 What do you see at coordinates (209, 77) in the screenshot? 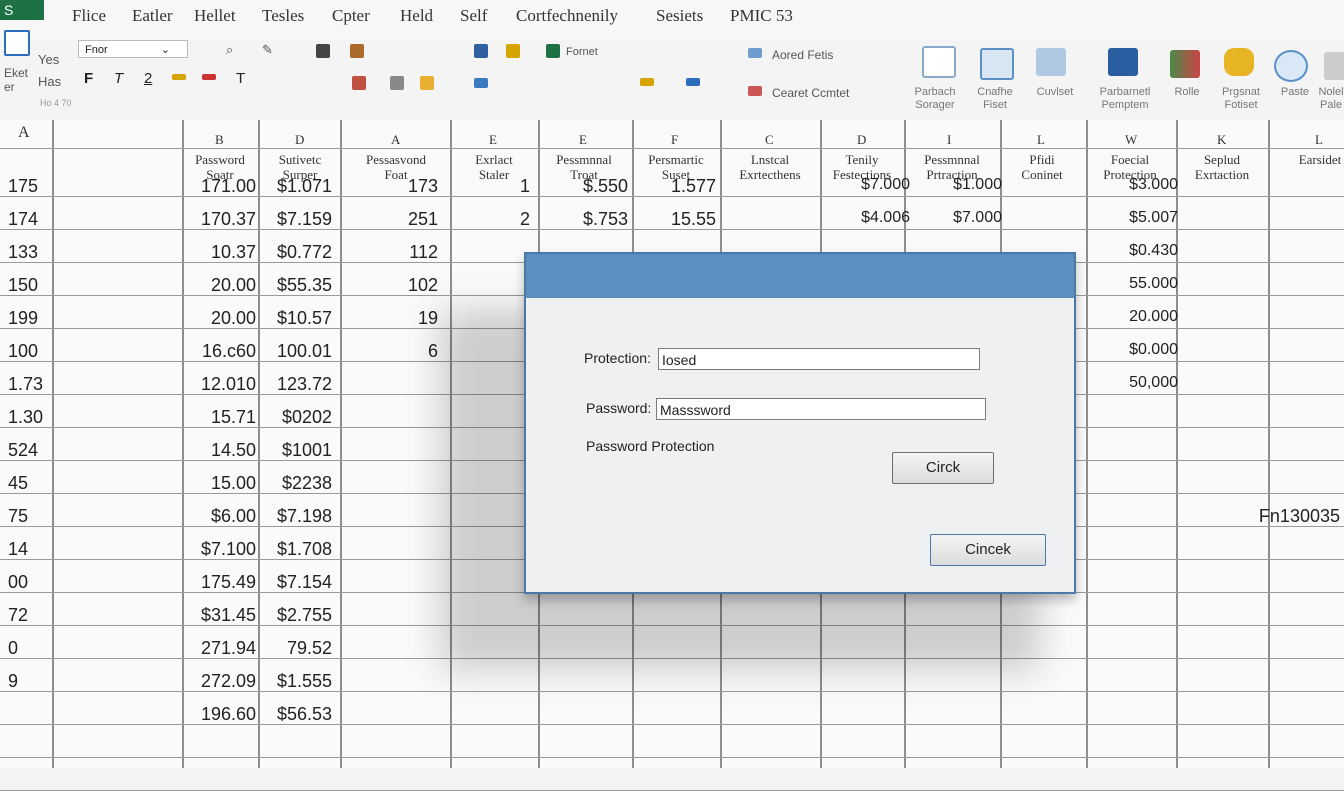
I see `font-color-icon` at bounding box center [209, 77].